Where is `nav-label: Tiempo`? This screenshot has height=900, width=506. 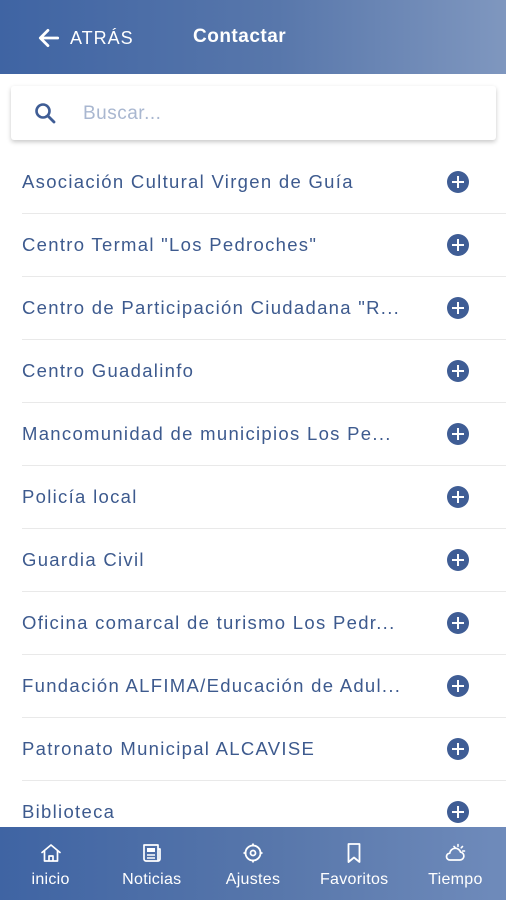 nav-label: Tiempo is located at coordinates (455, 879).